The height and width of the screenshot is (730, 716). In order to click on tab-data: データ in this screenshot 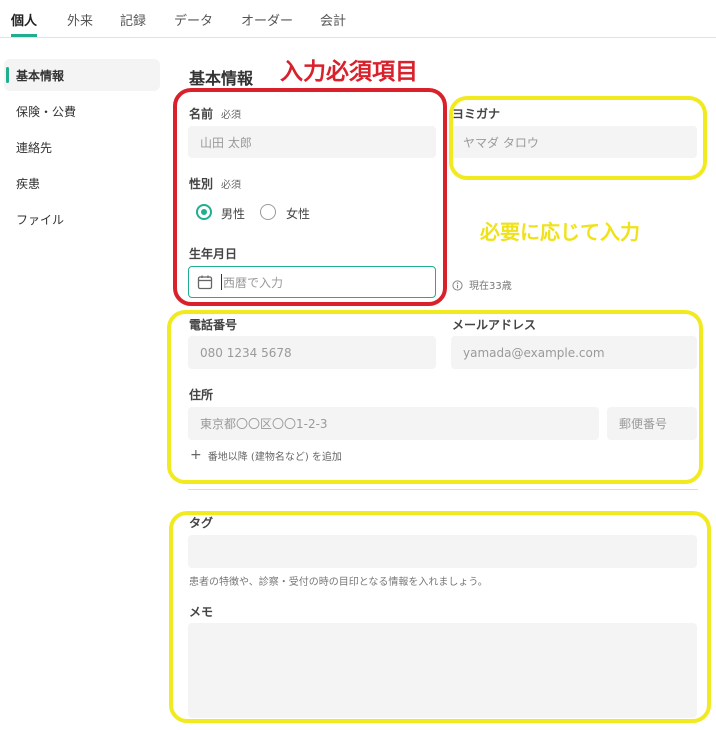, I will do `click(193, 19)`.